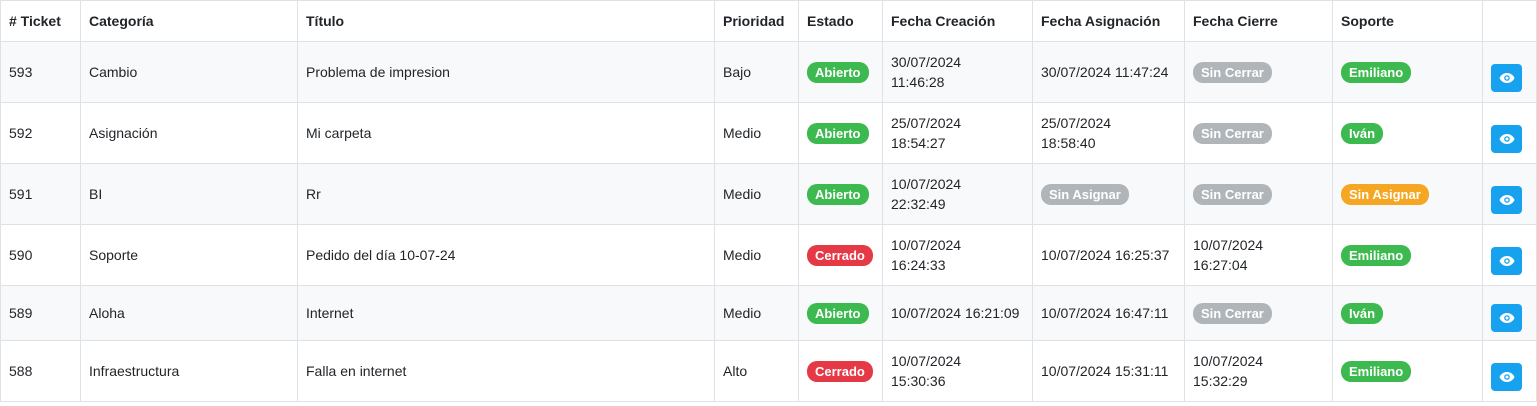 The height and width of the screenshot is (406, 1537). I want to click on header-actions, so click(1509, 21).